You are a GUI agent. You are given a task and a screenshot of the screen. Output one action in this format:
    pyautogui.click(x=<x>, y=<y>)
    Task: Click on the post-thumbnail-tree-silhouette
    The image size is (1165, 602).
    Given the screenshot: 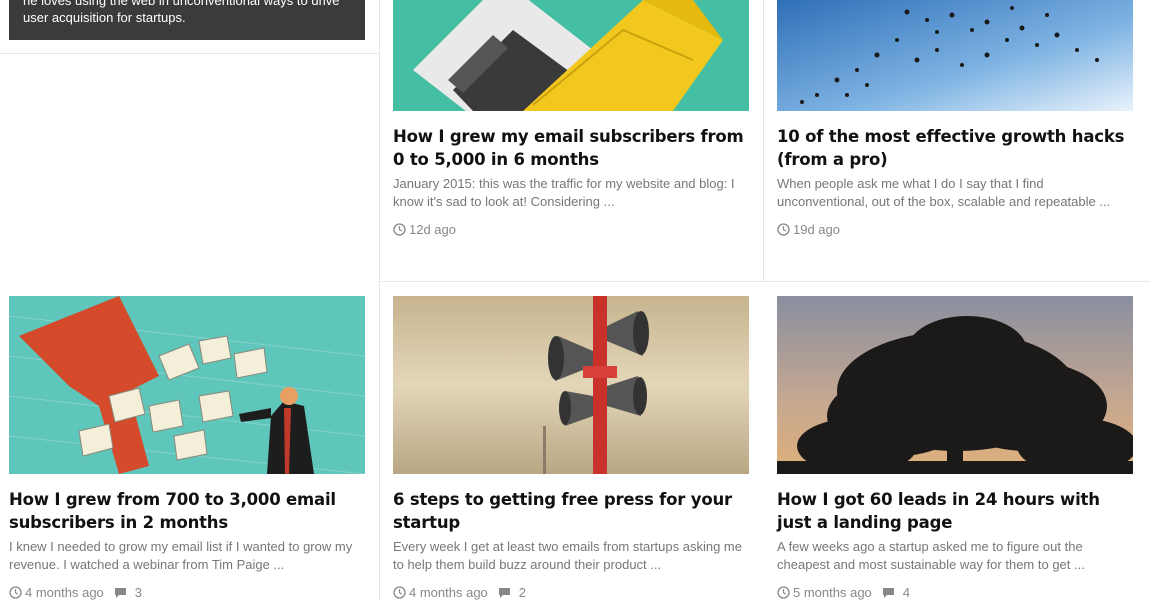 What is the action you would take?
    pyautogui.click(x=955, y=385)
    